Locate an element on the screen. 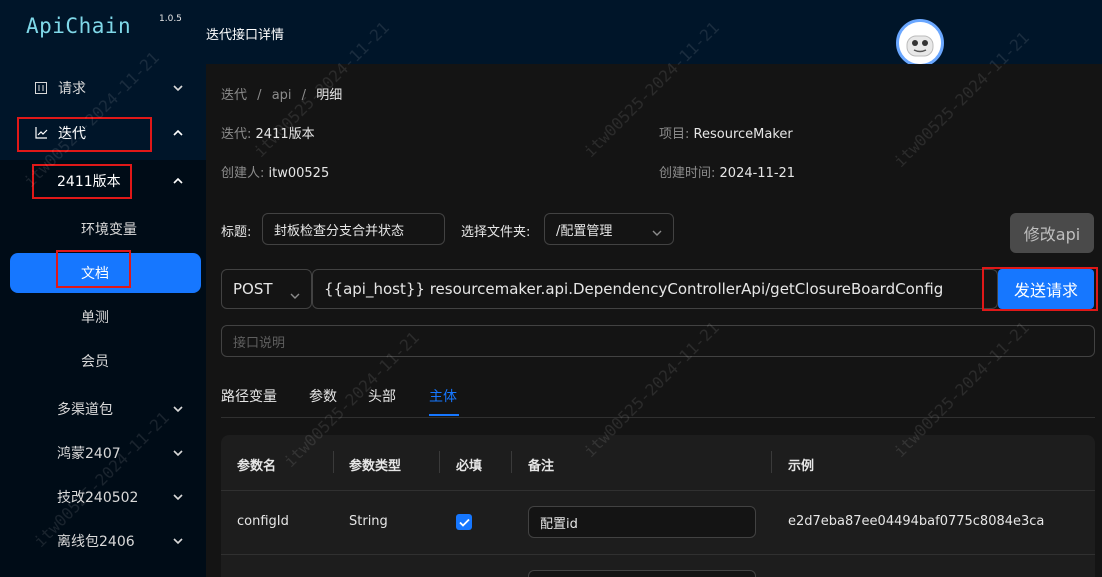 The width and height of the screenshot is (1102, 577). tab-body: 主体 is located at coordinates (443, 396).